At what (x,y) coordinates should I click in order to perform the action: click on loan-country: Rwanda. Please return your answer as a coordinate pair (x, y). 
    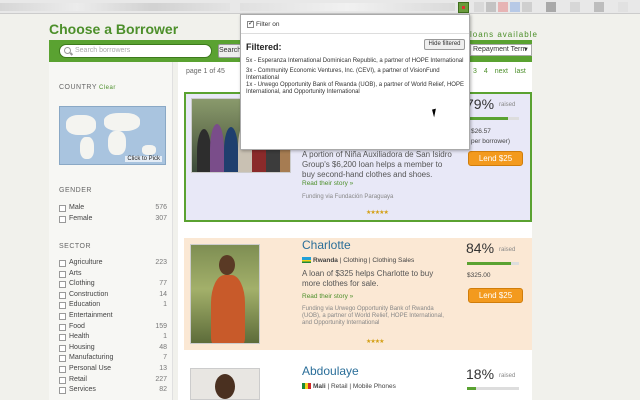
    Looking at the image, I should click on (325, 260).